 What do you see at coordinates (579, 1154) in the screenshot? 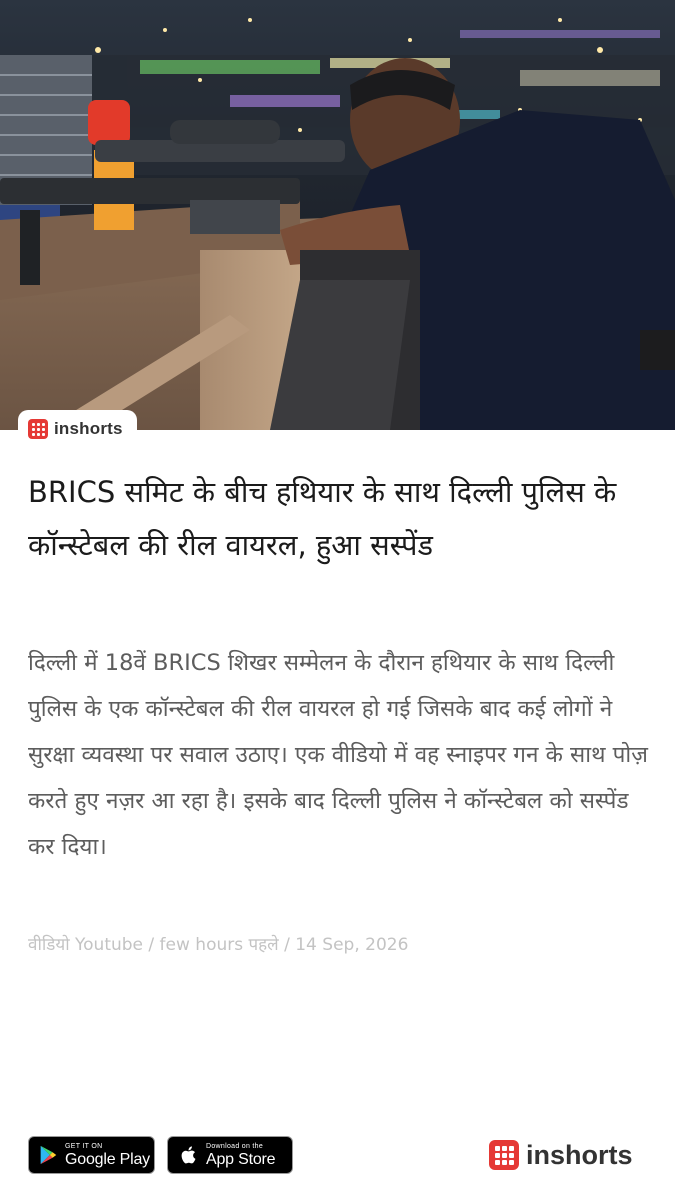
I see `footer-brand-label: inshorts` at bounding box center [579, 1154].